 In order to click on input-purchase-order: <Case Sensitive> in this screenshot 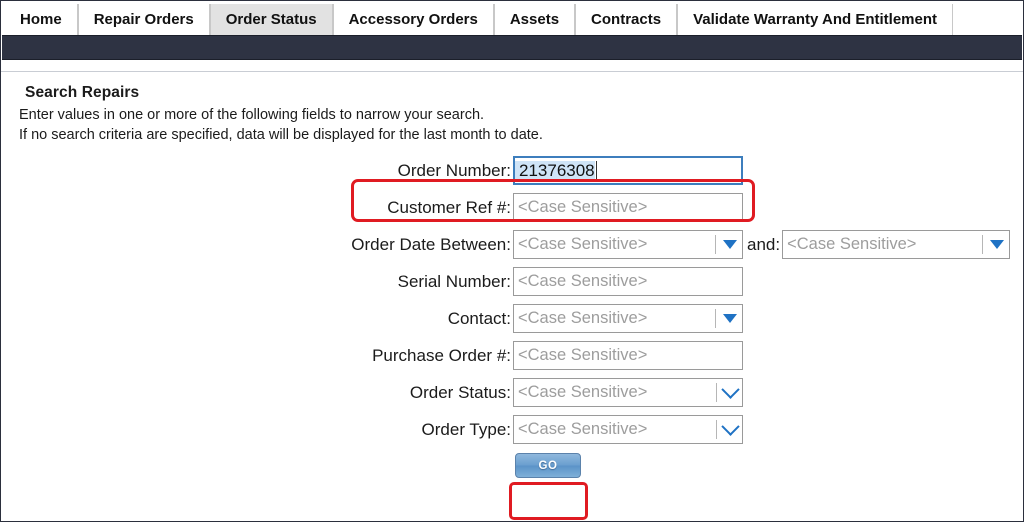, I will do `click(628, 355)`.